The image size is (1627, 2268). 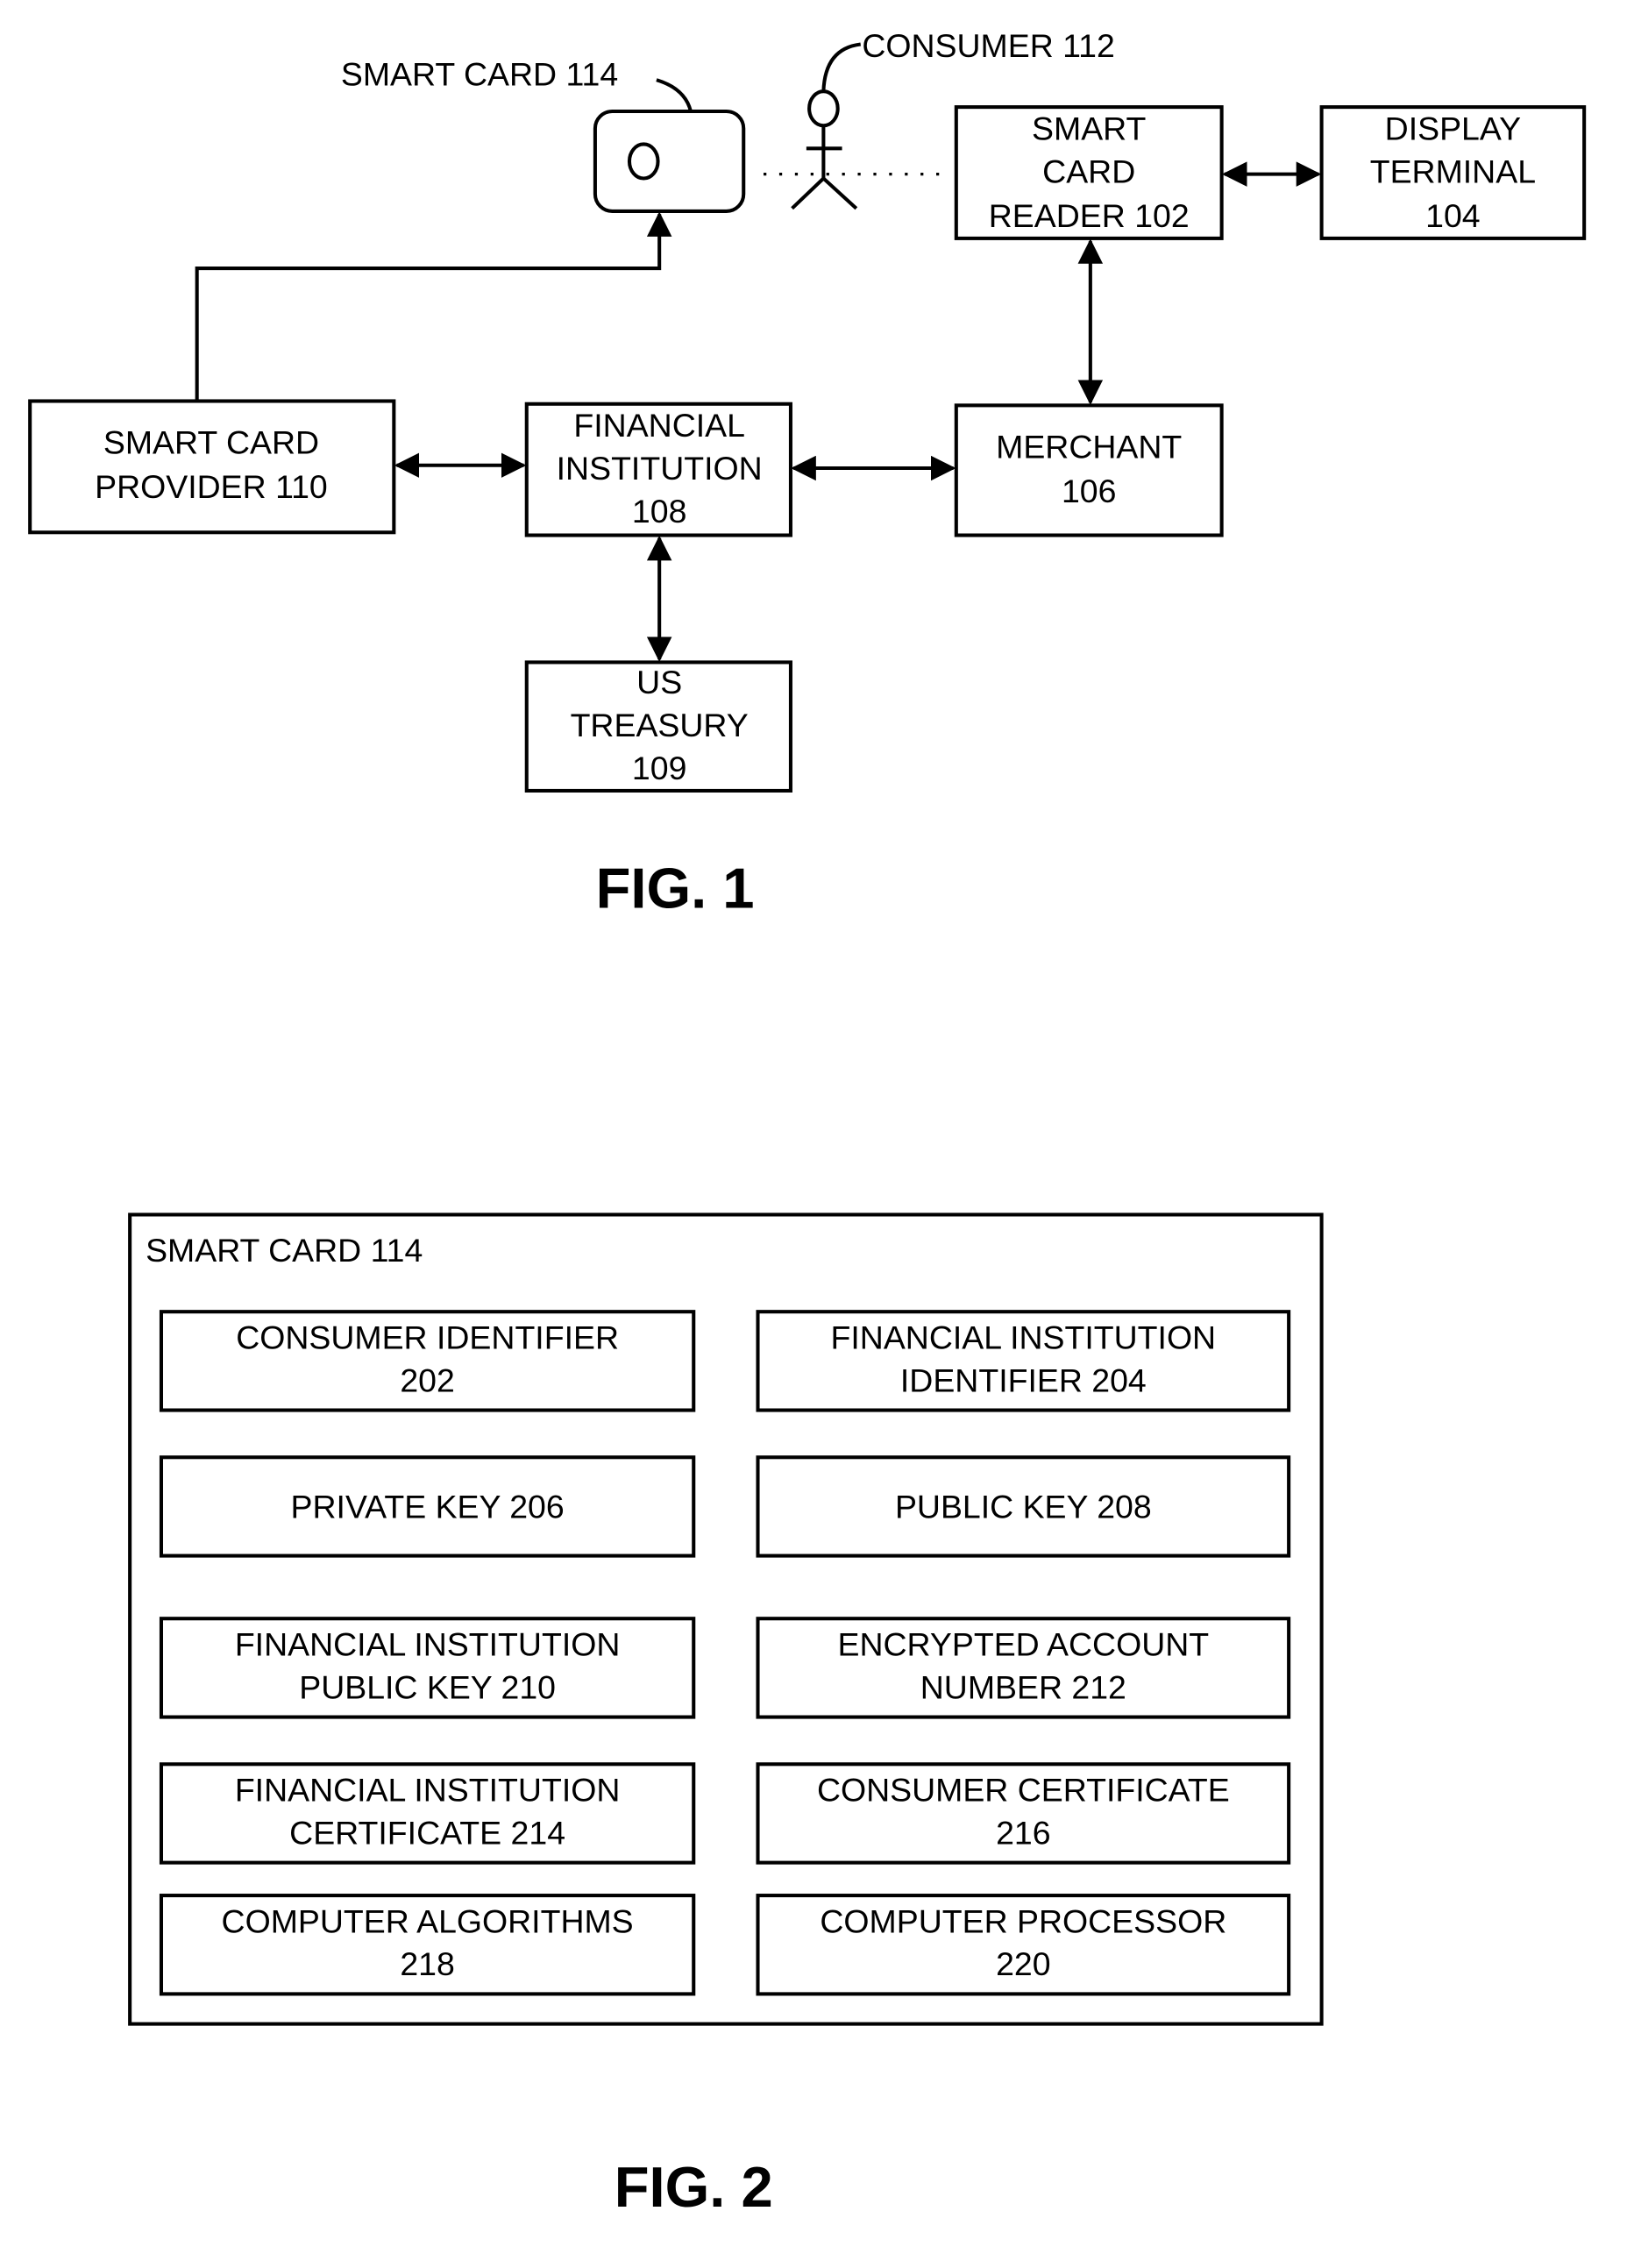 What do you see at coordinates (1023, 1790) in the screenshot?
I see `data-element-text: CONSUMER CERTIFICATE` at bounding box center [1023, 1790].